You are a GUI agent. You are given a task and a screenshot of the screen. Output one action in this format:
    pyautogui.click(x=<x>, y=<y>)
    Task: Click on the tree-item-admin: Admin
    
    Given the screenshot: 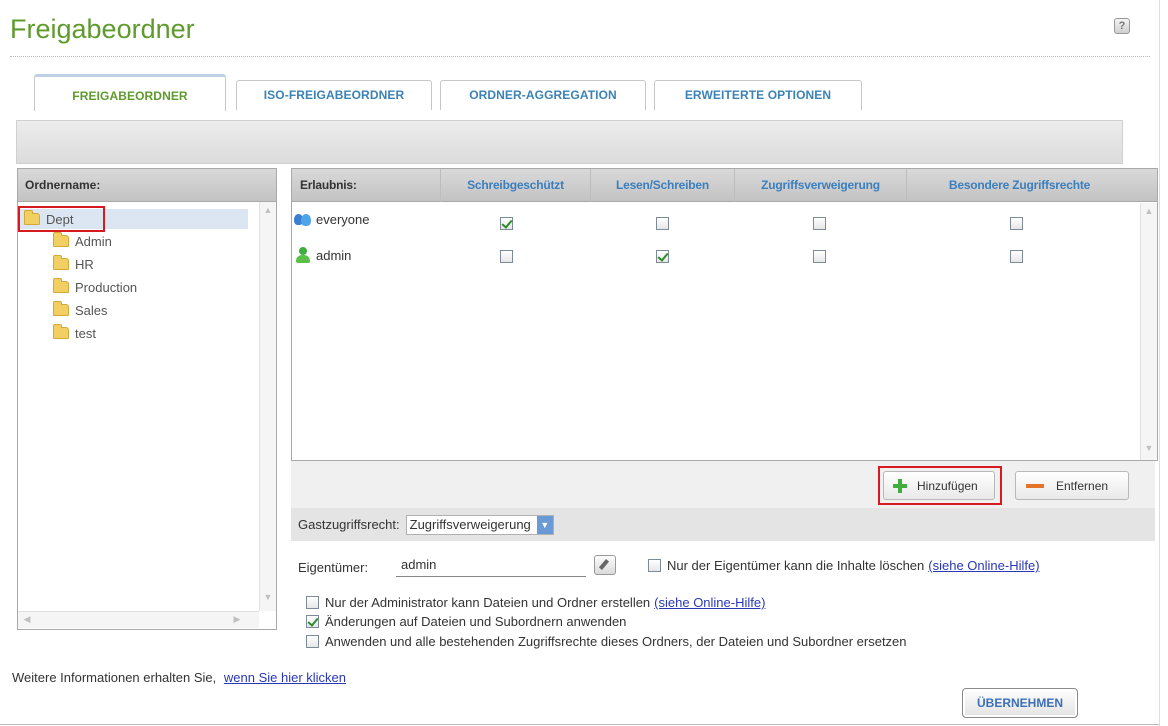 What is the action you would take?
    pyautogui.click(x=82, y=241)
    